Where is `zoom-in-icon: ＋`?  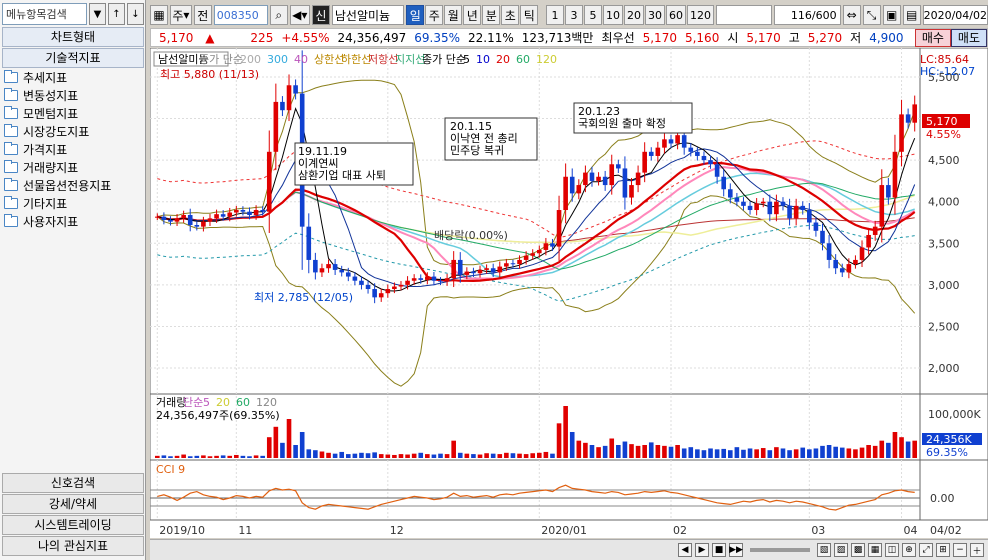
zoom-in-icon: ＋ is located at coordinates (977, 550).